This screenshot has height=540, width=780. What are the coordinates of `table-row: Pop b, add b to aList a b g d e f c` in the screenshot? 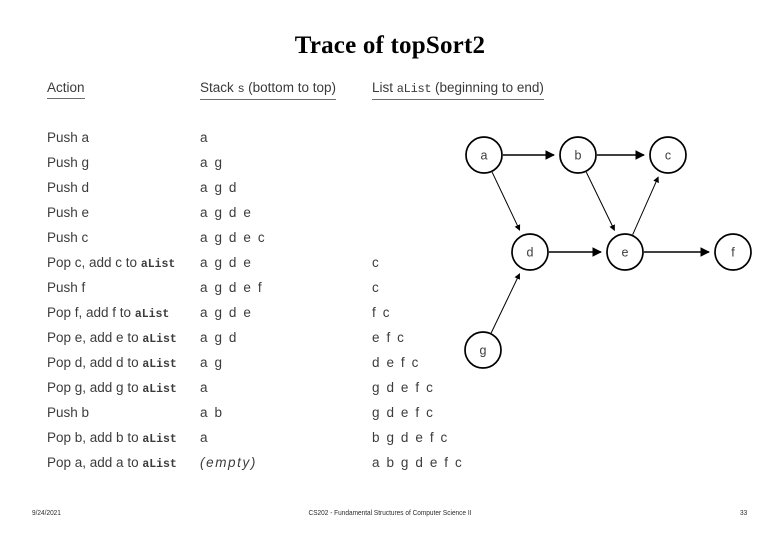 It's located at (307, 437).